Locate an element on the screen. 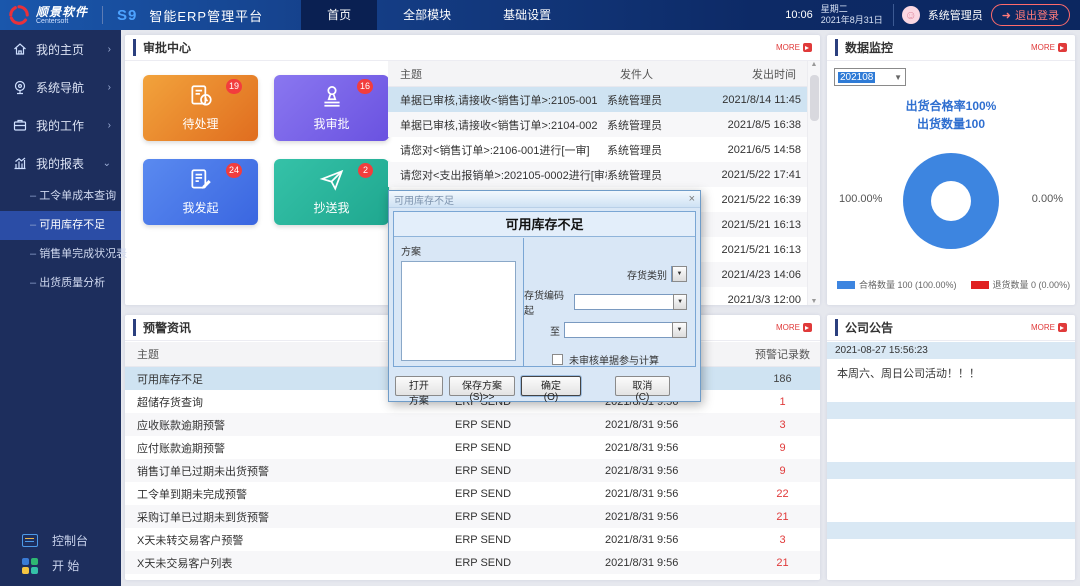 This screenshot has height=586, width=1080. plan-label: 方案 is located at coordinates (411, 252).